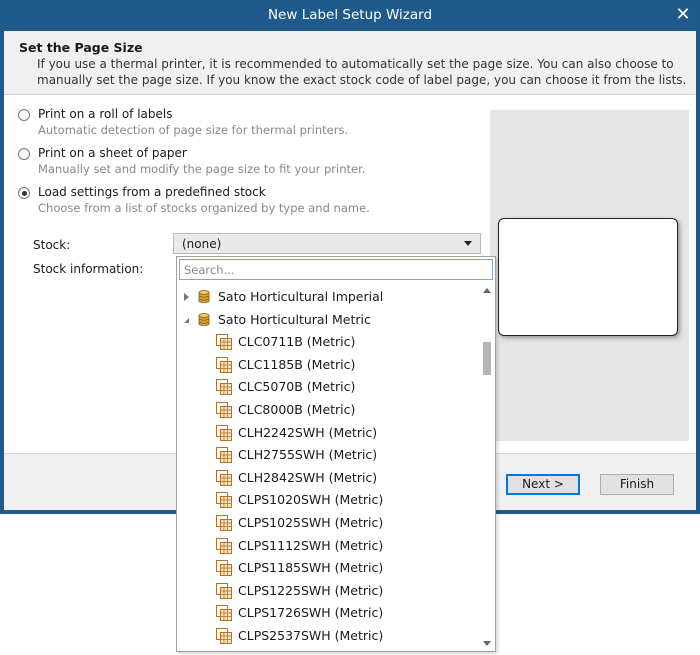  Describe the element at coordinates (308, 455) in the screenshot. I see `tree-item-label: CLH2755SWH (Metric)` at that location.